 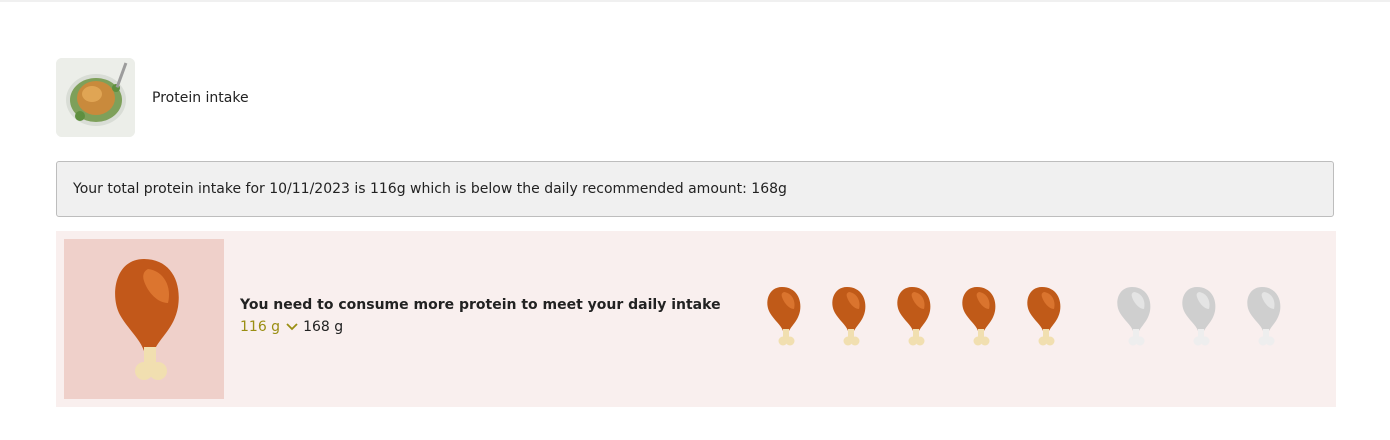 I want to click on section-title: Protein intake, so click(x=200, y=97).